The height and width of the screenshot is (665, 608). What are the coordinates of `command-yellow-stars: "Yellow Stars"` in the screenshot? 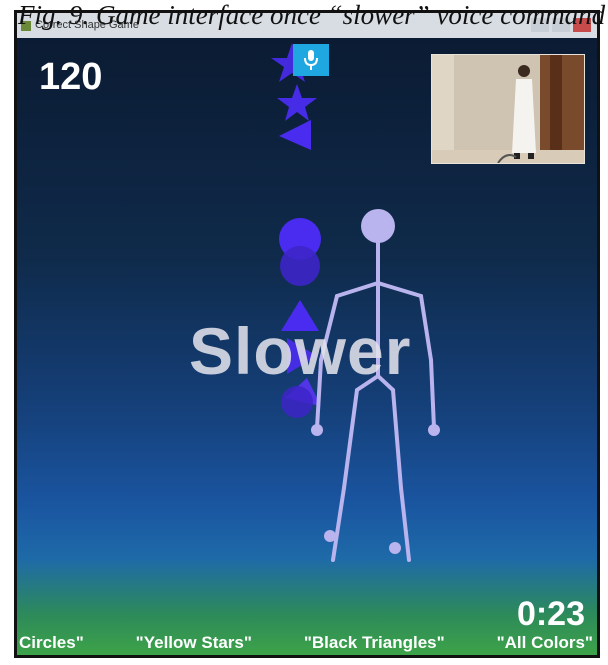 It's located at (193, 642).